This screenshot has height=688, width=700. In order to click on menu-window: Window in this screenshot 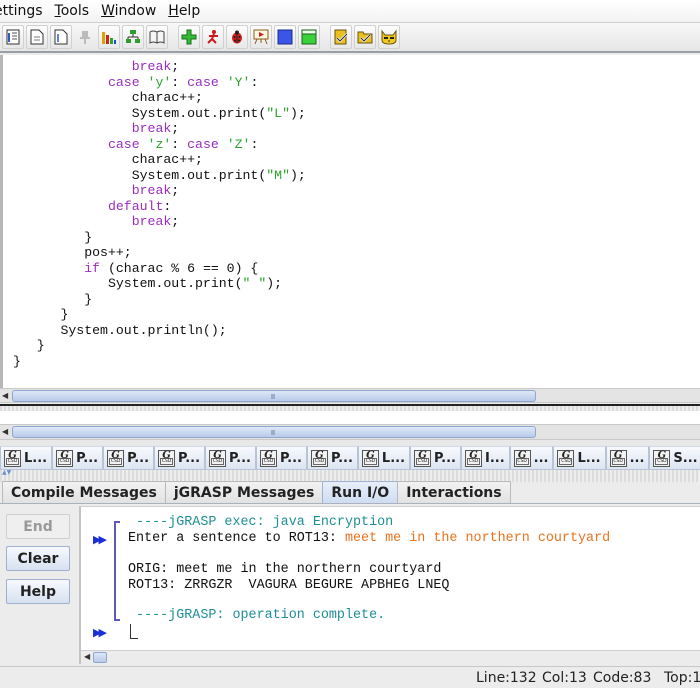, I will do `click(128, 11)`.